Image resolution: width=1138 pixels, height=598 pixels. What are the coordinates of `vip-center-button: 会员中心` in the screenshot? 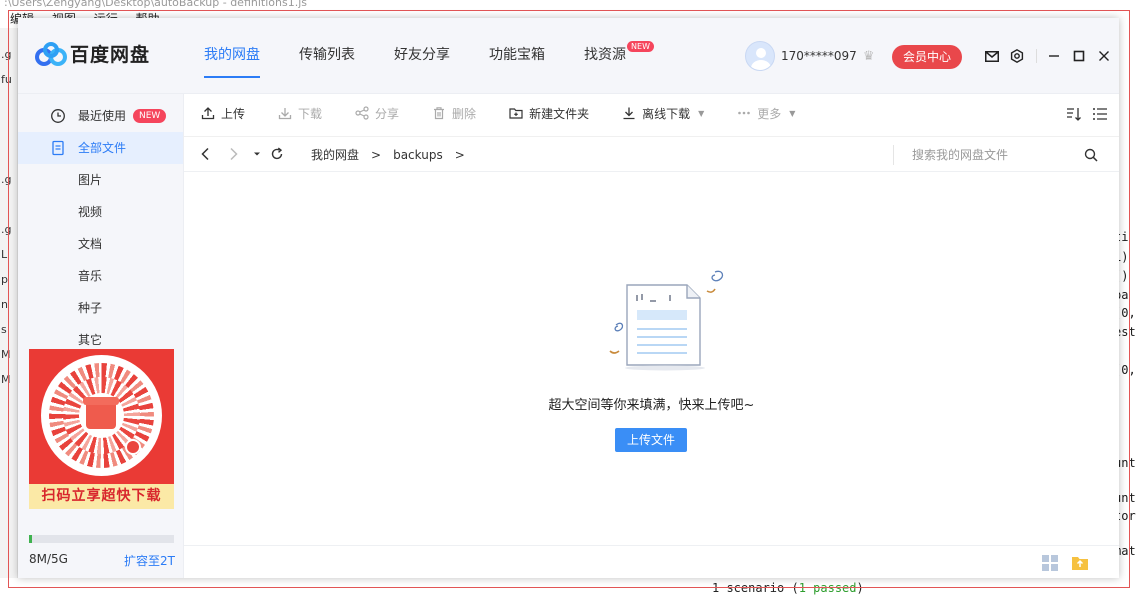 It's located at (927, 57).